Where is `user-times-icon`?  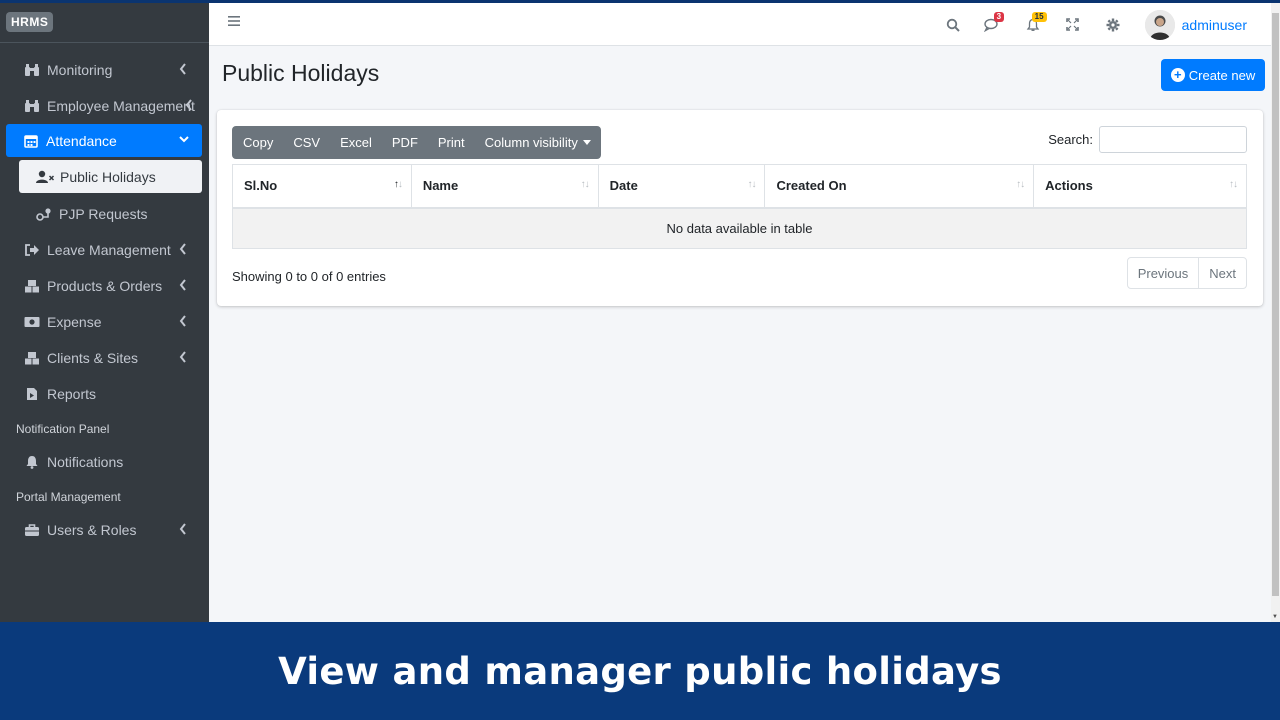 user-times-icon is located at coordinates (45, 177).